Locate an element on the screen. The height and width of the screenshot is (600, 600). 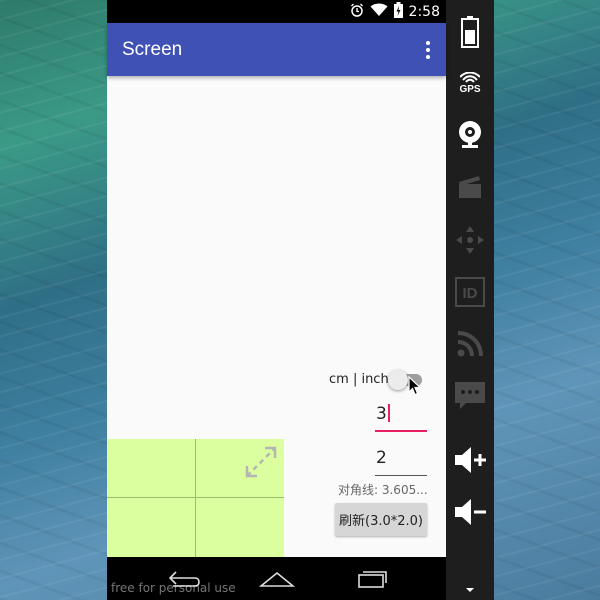
alarm-icon is located at coordinates (357, 12).